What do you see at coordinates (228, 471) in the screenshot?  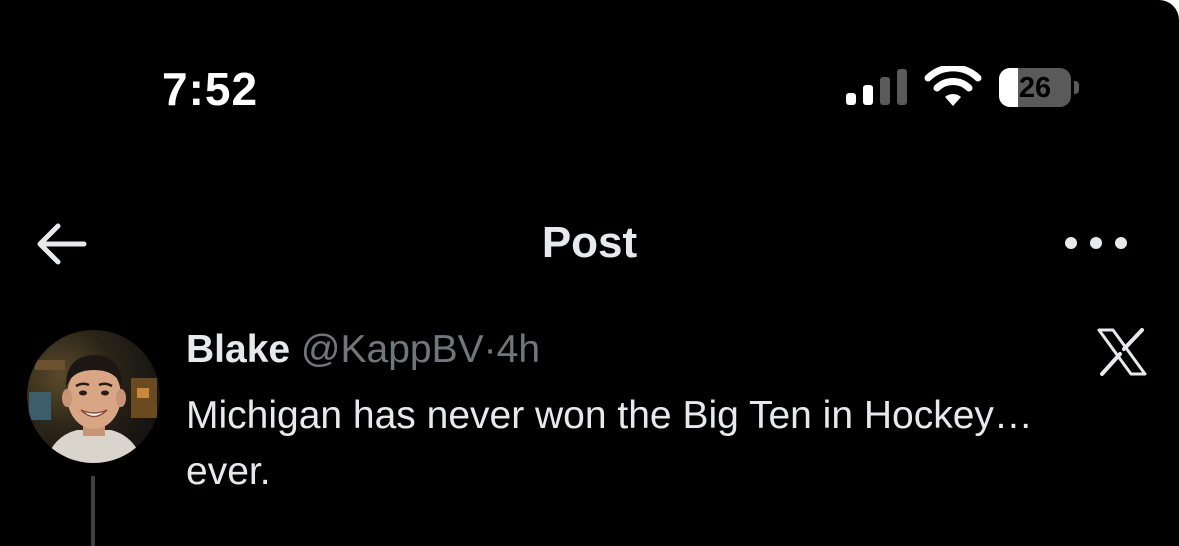 I see `post-text-line: ever.` at bounding box center [228, 471].